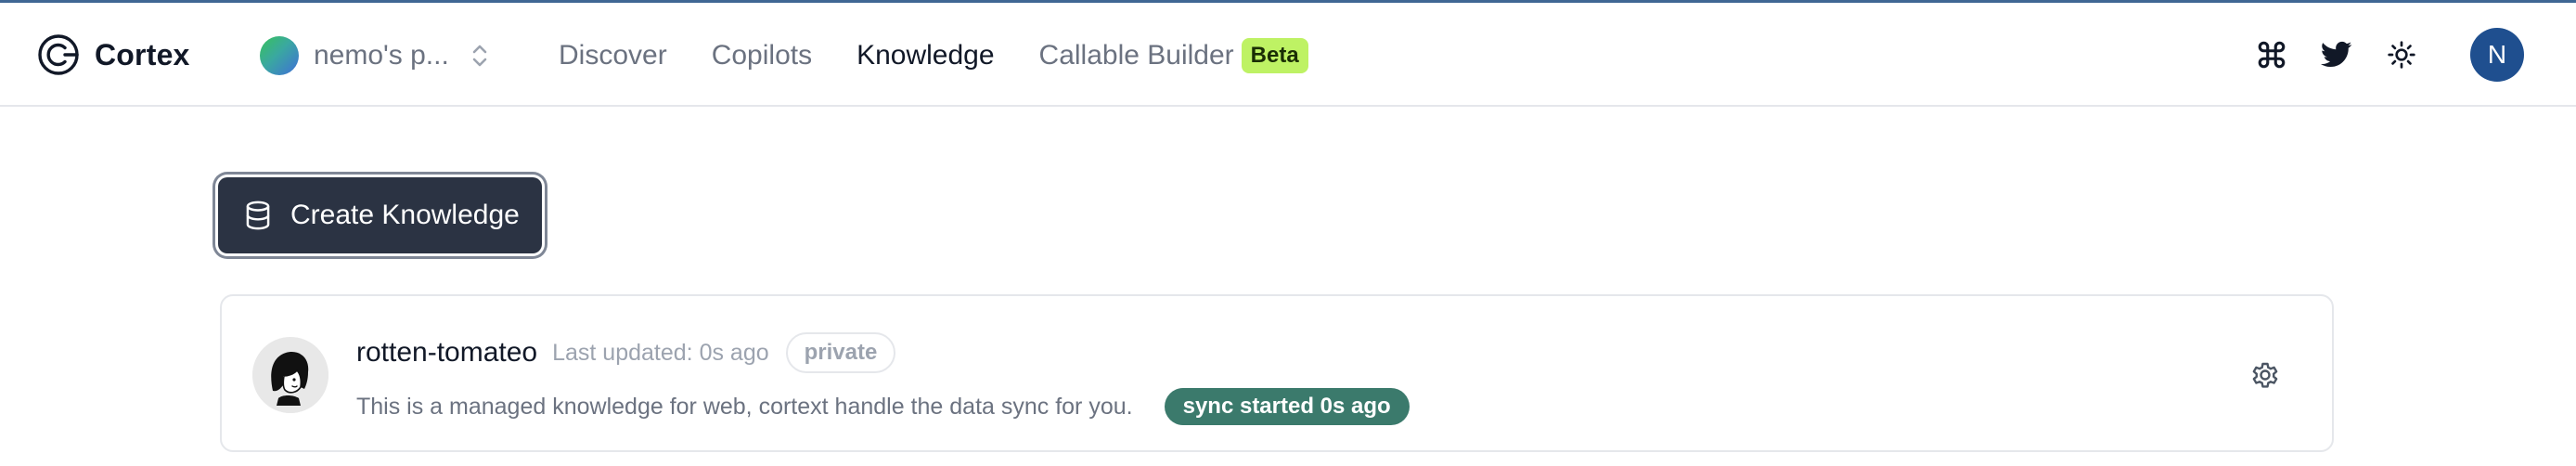 This screenshot has width=2576, height=466. I want to click on nav-link-copilots: Copilots, so click(762, 55).